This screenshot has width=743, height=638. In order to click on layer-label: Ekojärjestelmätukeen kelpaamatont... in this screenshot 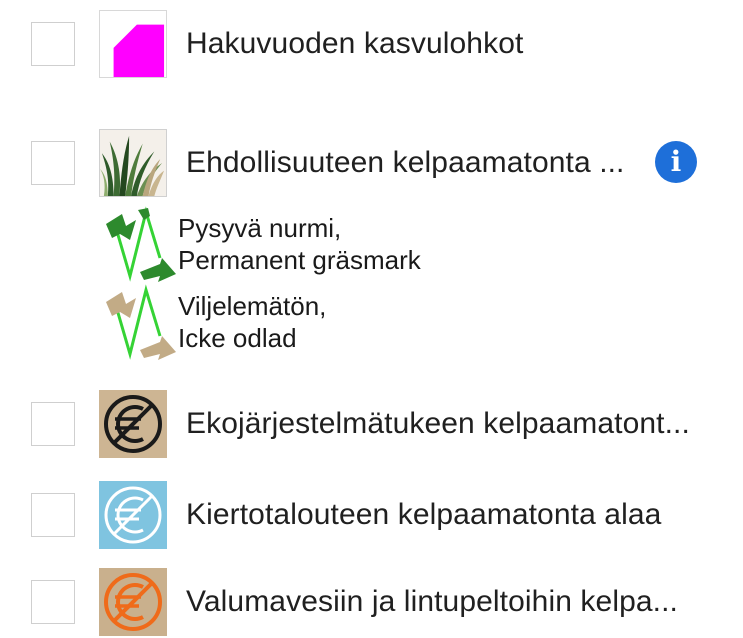, I will do `click(438, 423)`.